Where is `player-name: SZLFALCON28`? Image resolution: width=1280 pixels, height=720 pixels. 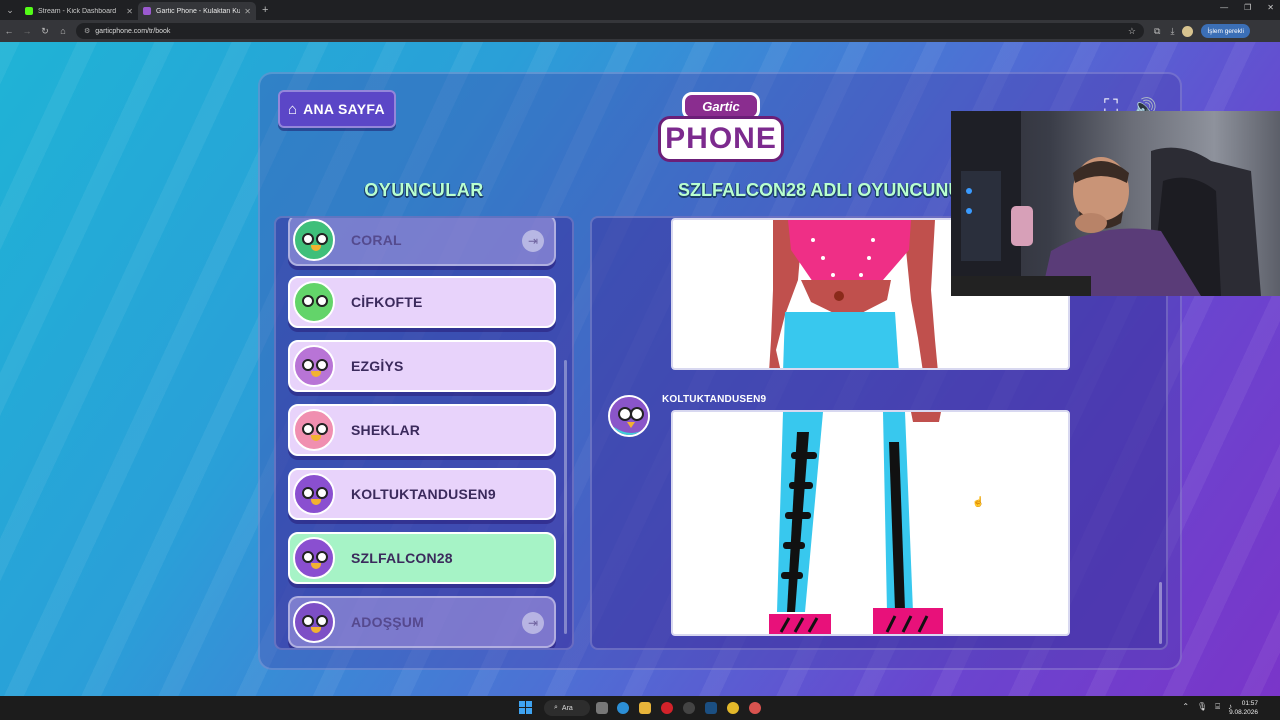 player-name: SZLFALCON28 is located at coordinates (402, 558).